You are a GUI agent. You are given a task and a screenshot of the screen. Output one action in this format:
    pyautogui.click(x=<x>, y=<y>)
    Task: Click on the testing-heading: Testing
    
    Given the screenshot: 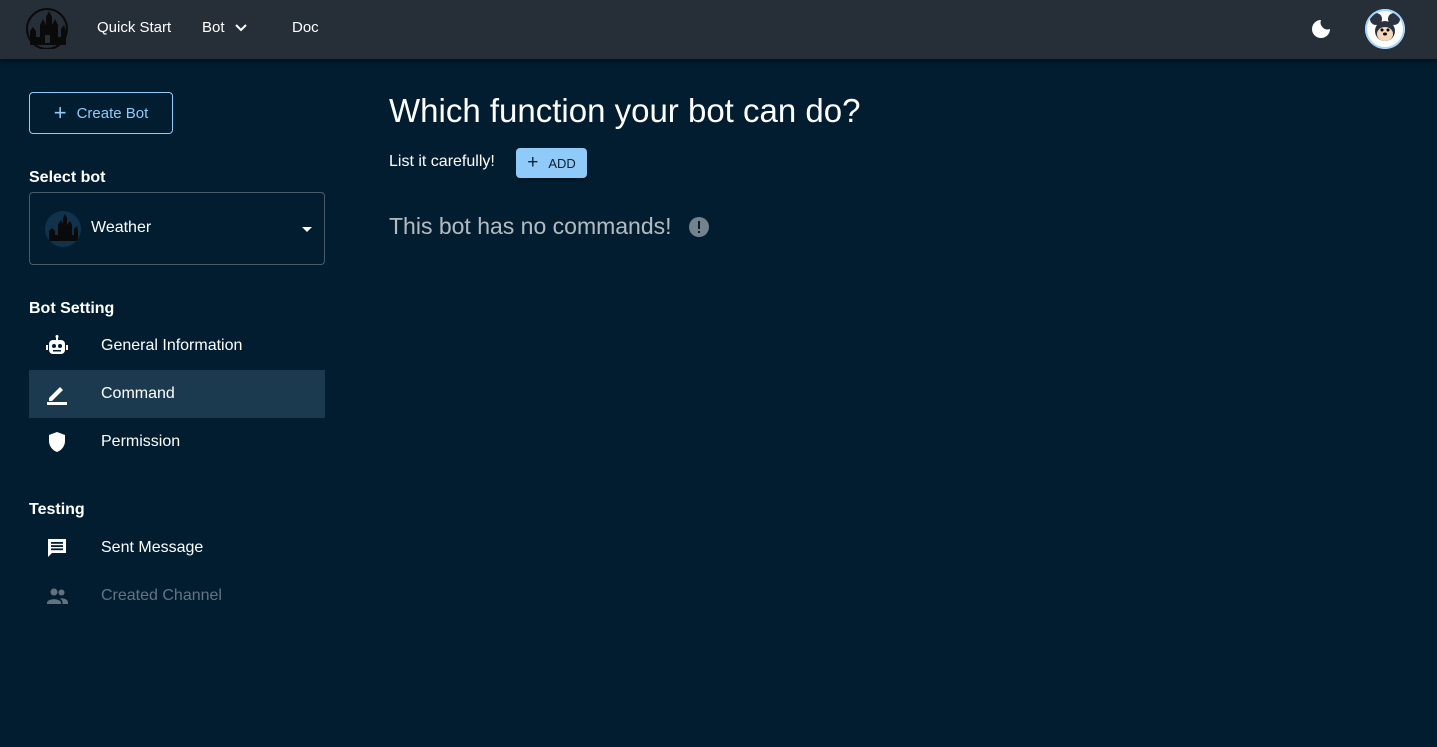 What is the action you would take?
    pyautogui.click(x=57, y=509)
    